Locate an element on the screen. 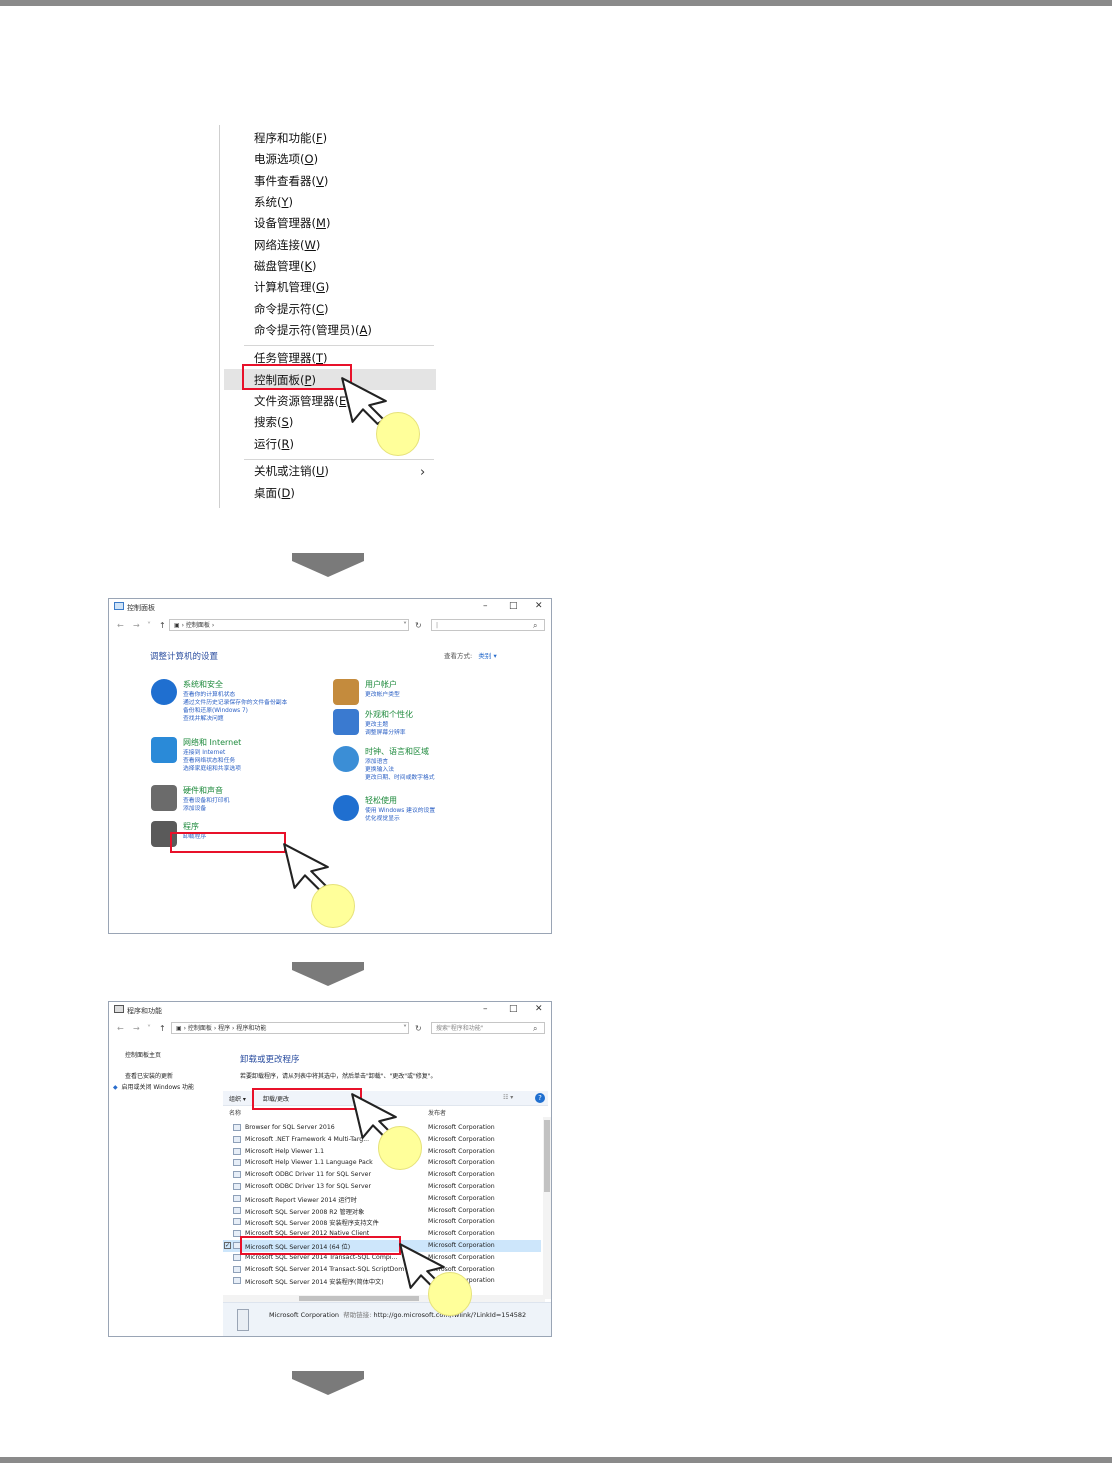 The width and height of the screenshot is (1112, 1463). sidebar-control-panel-home: 控制面板主页 is located at coordinates (143, 1054).